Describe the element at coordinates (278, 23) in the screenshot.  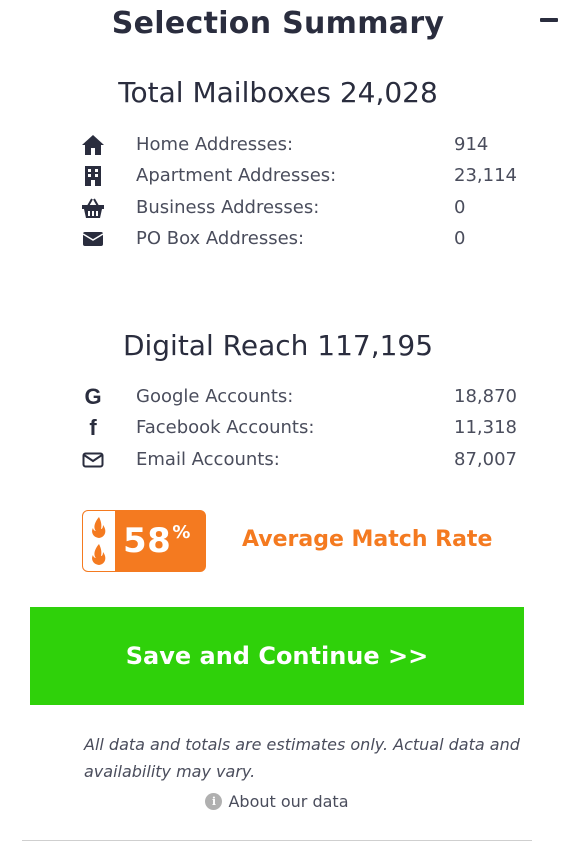
I see `page-title: Selection Summary` at that location.